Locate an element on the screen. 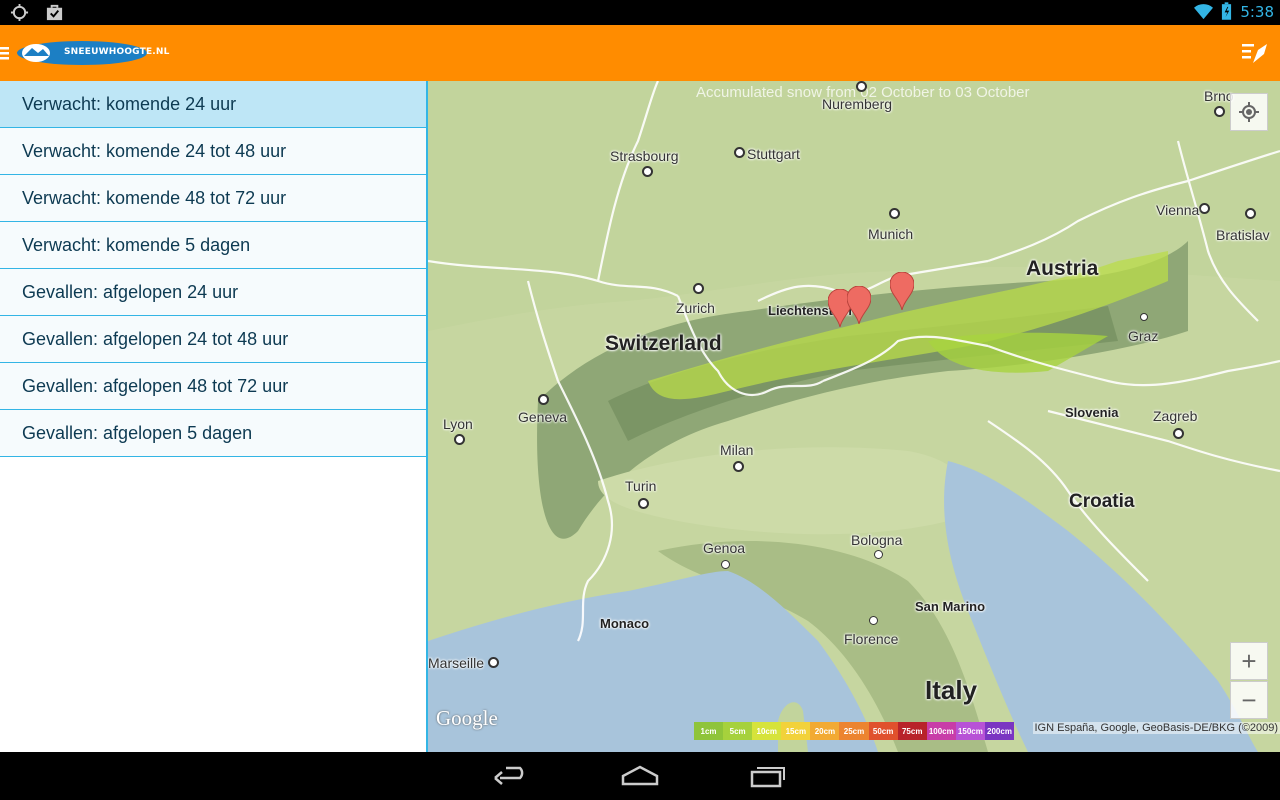  map-label-milan: Milan is located at coordinates (737, 450).